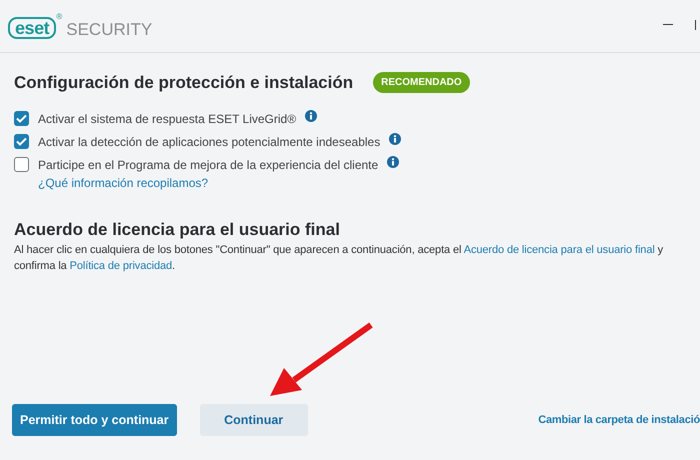 This screenshot has width=700, height=460. What do you see at coordinates (123, 183) in the screenshot?
I see `info-link: ¿Qué información recopilamos?` at bounding box center [123, 183].